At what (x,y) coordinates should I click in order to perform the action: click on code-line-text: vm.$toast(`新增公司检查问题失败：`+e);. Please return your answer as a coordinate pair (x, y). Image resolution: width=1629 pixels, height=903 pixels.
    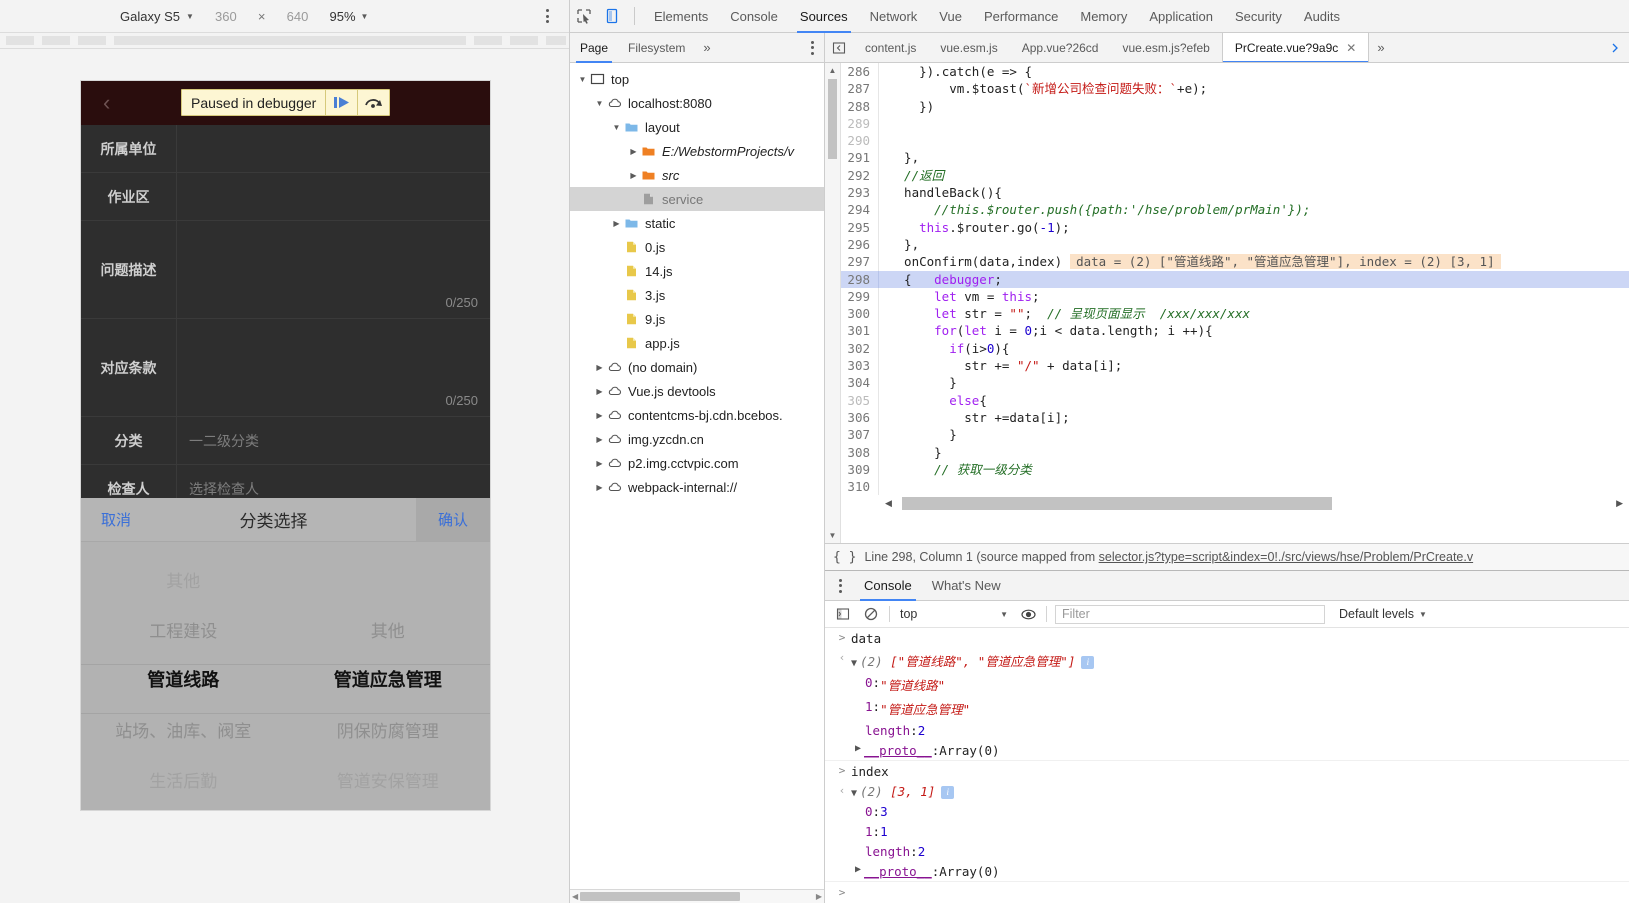
    Looking at the image, I should click on (1254, 88).